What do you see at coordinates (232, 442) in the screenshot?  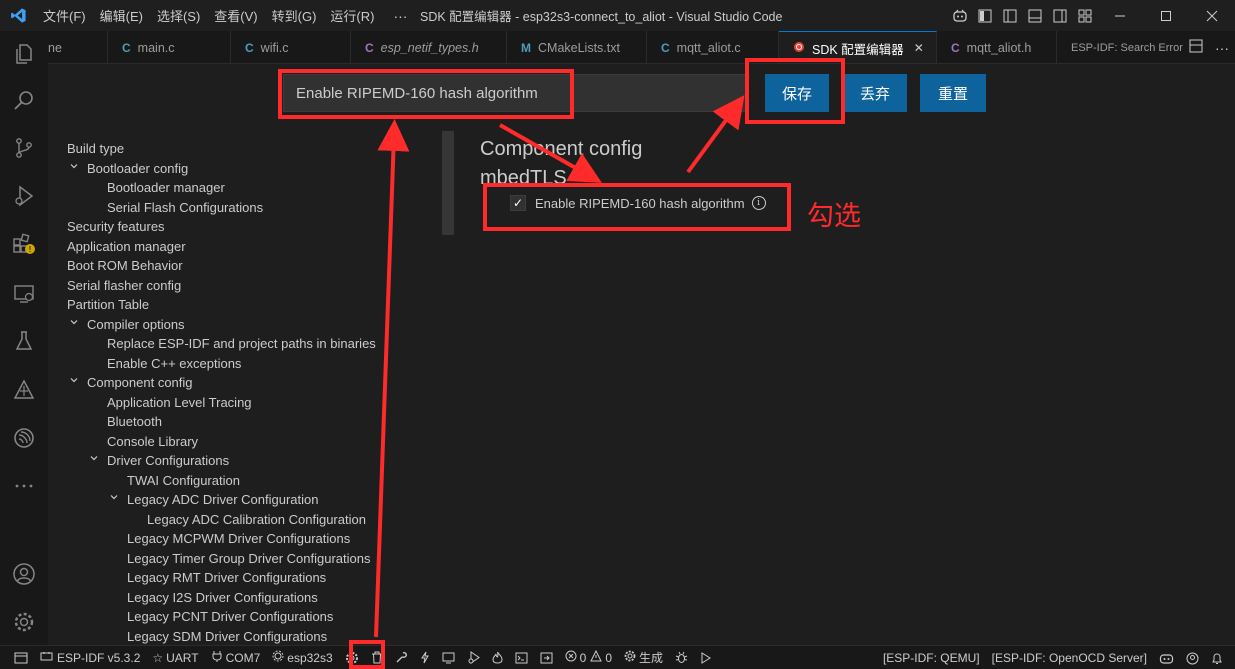 I see `tree-item: Console Library` at bounding box center [232, 442].